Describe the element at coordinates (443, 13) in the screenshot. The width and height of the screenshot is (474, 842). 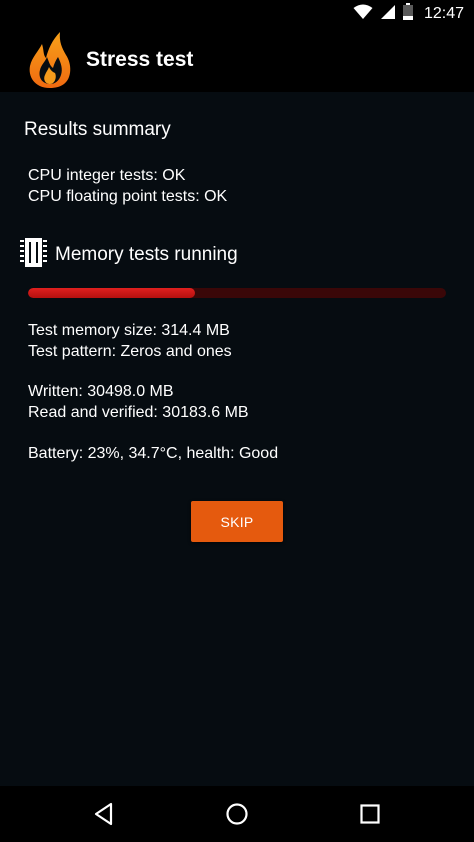
I see `status-time: 12:47` at that location.